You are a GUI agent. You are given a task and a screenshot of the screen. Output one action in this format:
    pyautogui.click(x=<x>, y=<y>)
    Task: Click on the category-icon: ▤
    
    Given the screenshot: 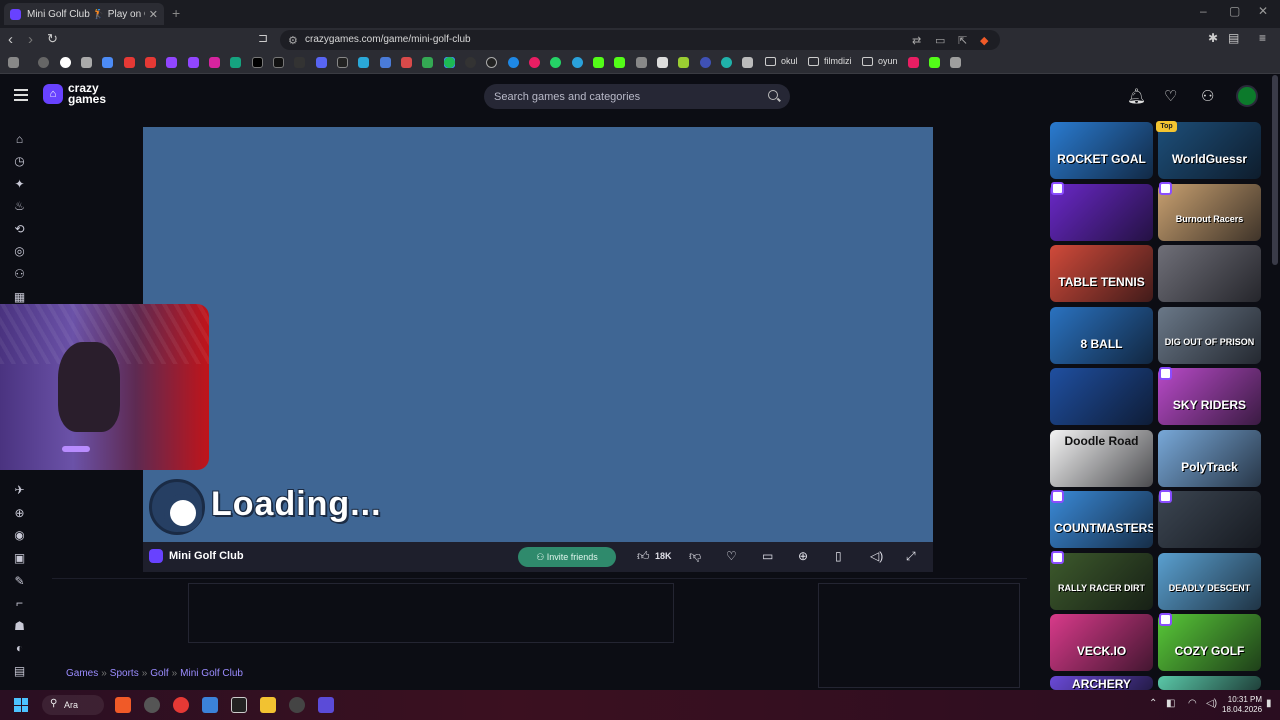 What is the action you would take?
    pyautogui.click(x=19, y=671)
    